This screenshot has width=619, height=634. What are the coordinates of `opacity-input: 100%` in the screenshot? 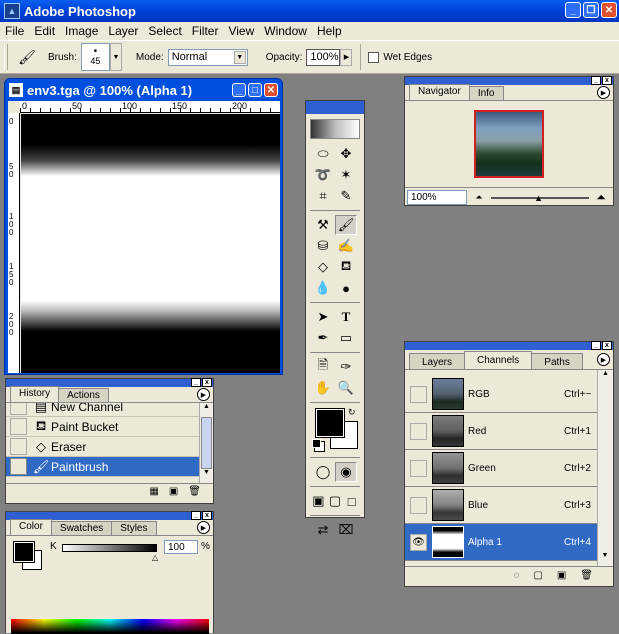 It's located at (323, 57).